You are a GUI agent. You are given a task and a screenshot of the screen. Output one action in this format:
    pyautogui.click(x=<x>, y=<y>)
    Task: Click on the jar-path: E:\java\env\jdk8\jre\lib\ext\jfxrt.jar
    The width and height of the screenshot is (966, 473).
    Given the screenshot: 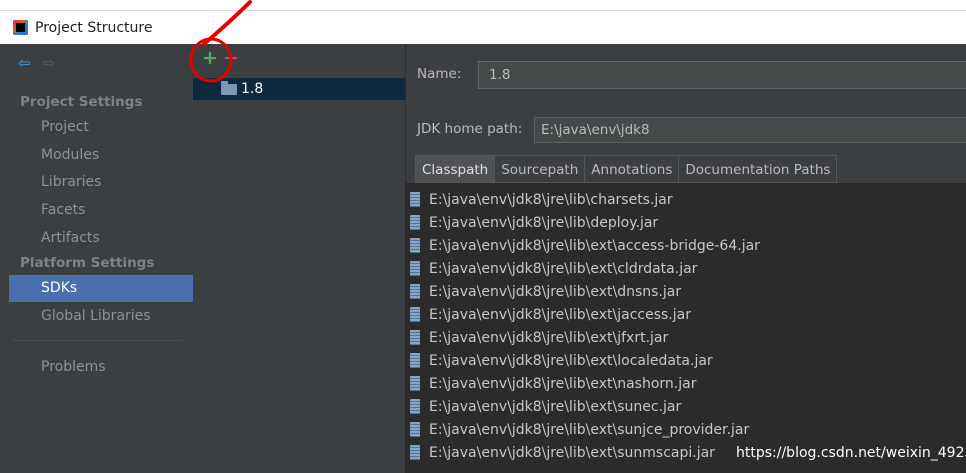 What is the action you would take?
    pyautogui.click(x=549, y=337)
    